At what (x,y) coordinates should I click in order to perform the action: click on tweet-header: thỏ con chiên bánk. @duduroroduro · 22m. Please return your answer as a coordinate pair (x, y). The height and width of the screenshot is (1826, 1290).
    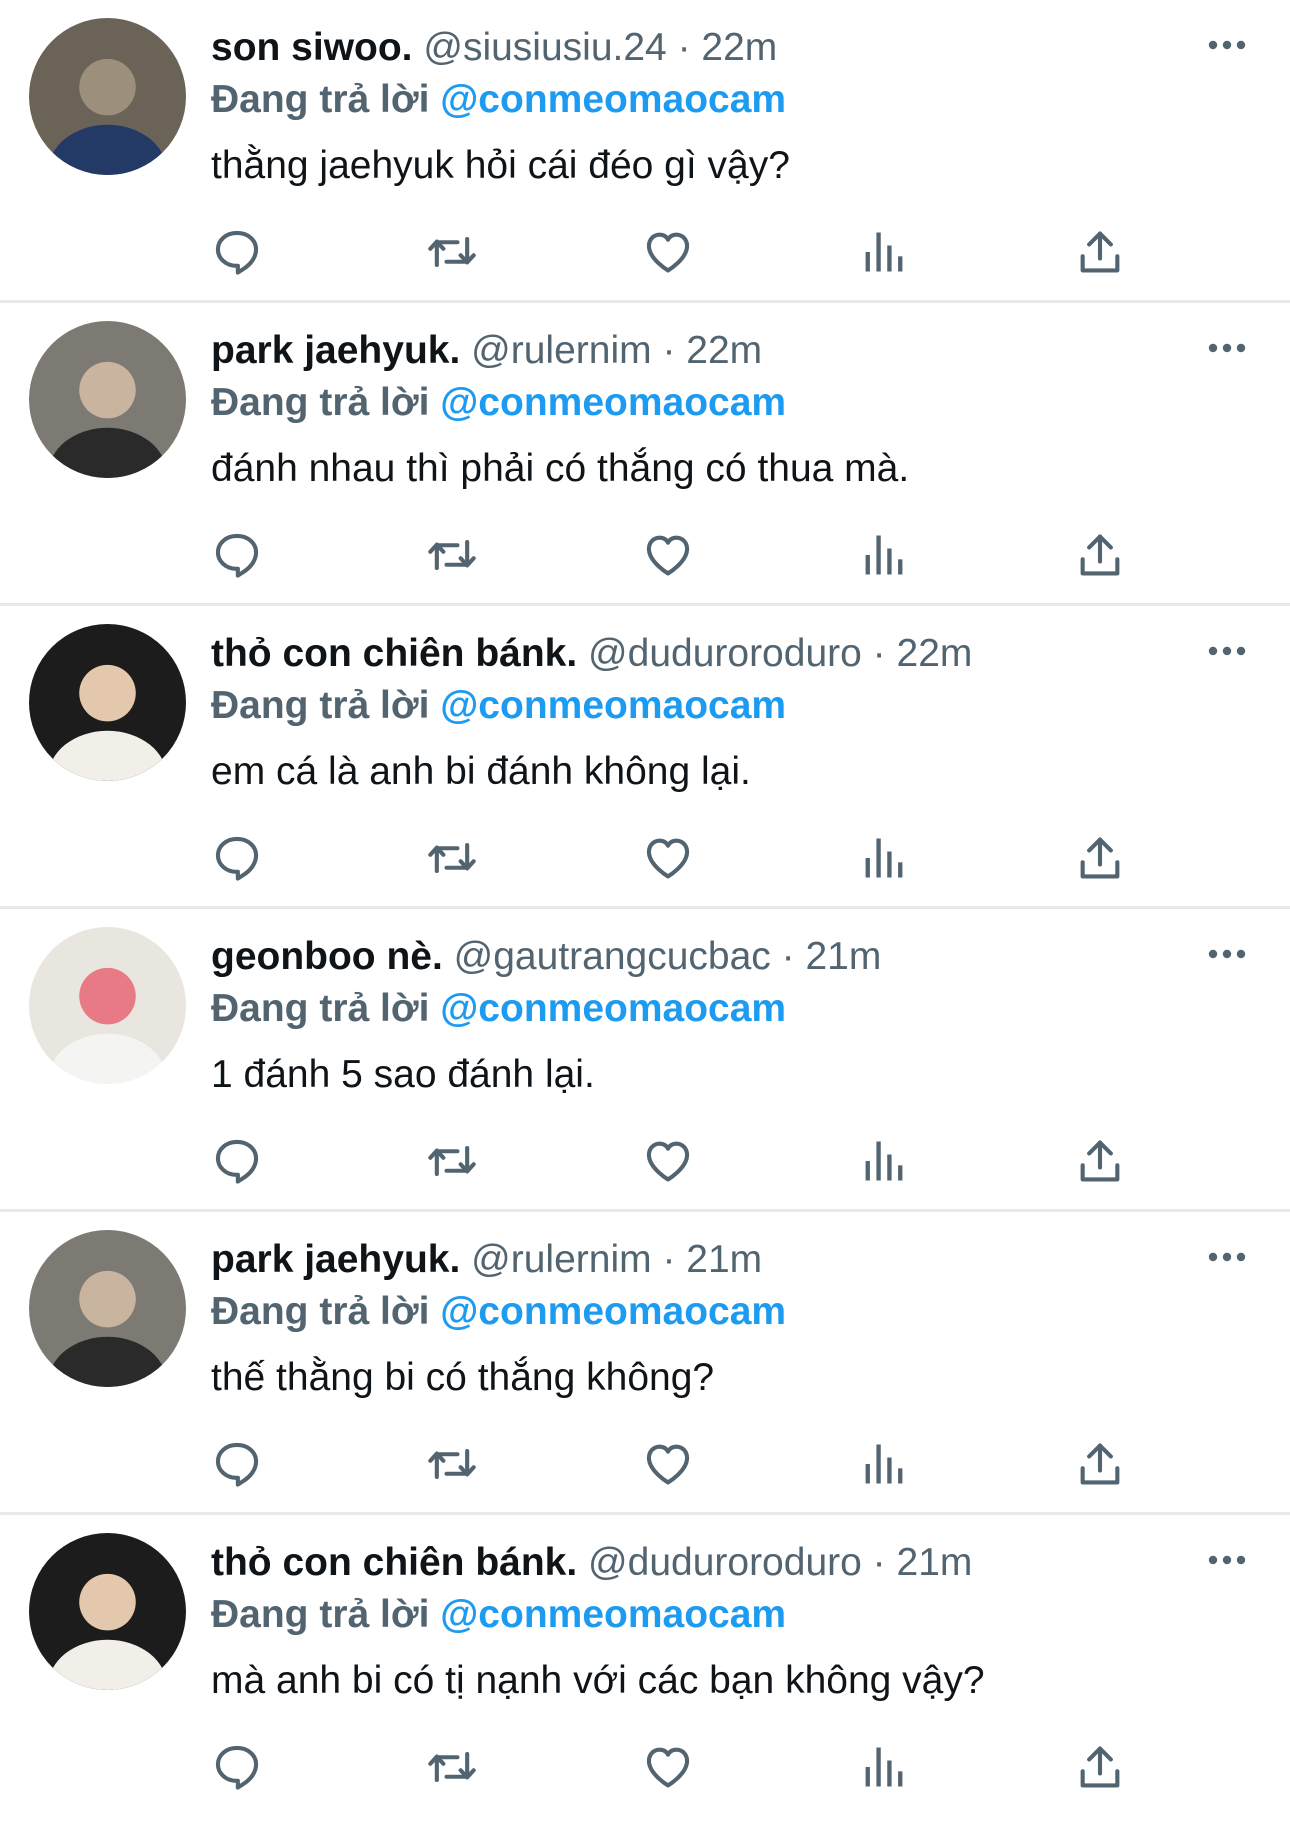
    Looking at the image, I should click on (591, 654).